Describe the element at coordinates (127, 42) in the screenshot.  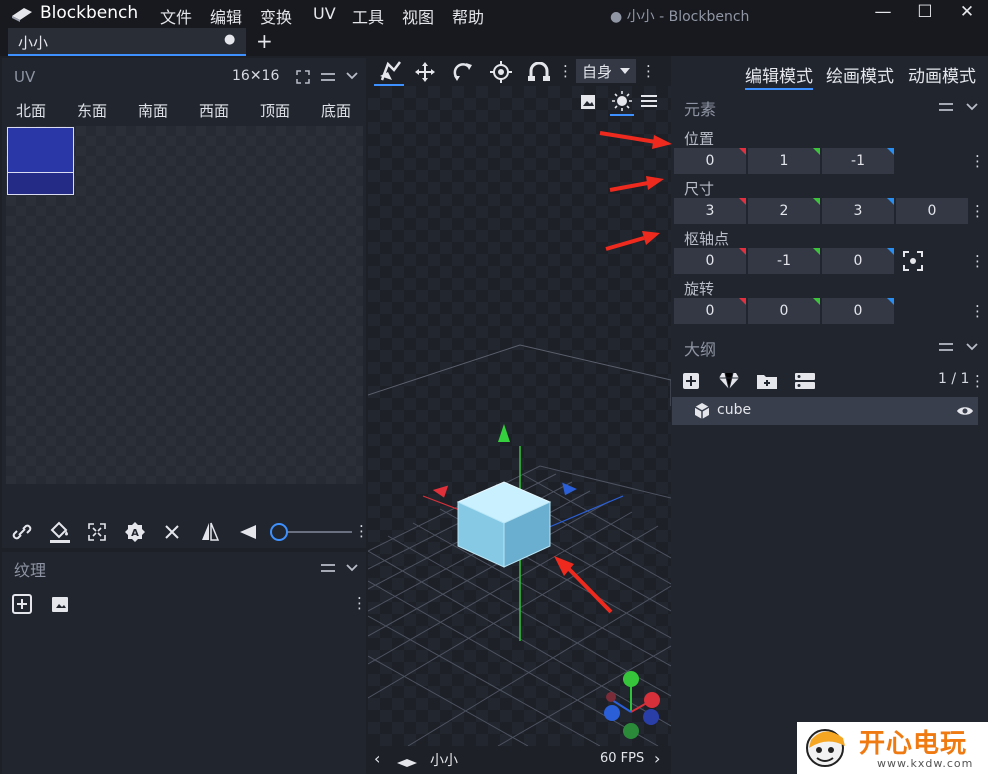
I see `tab-project: 小小 ●` at that location.